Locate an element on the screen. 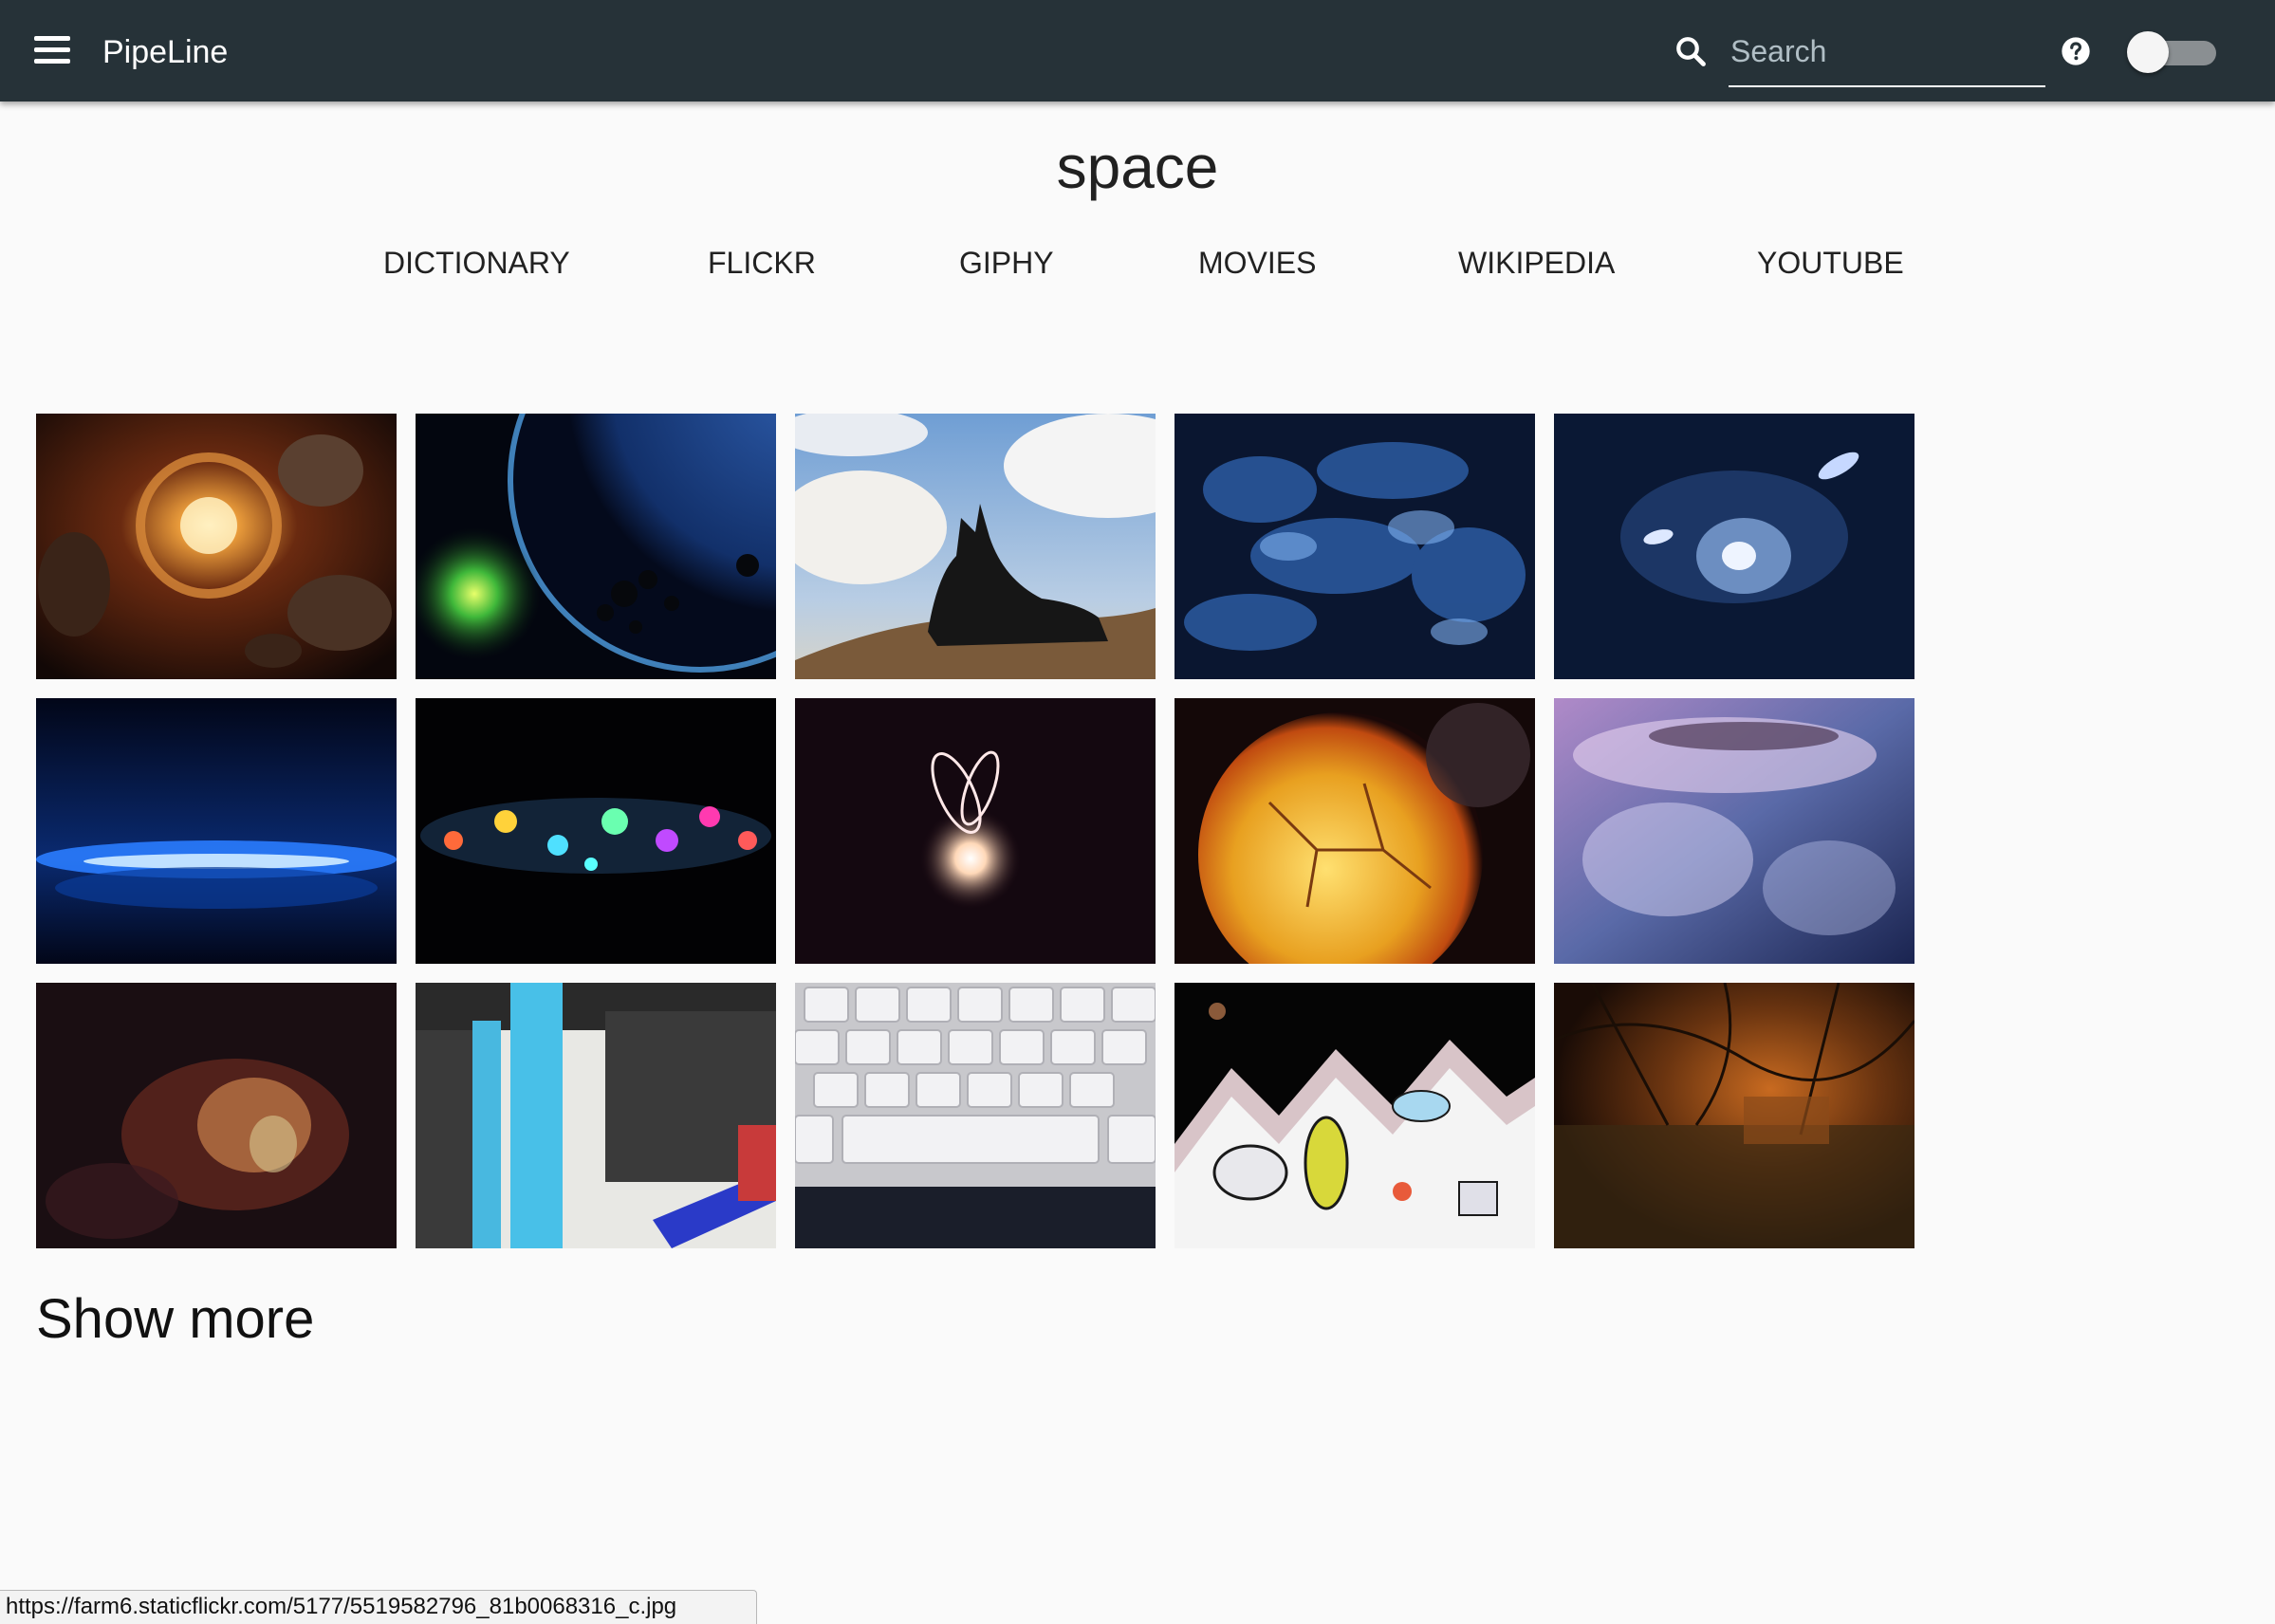 The height and width of the screenshot is (1624, 2275). theme-toggle-switch is located at coordinates (2171, 52).